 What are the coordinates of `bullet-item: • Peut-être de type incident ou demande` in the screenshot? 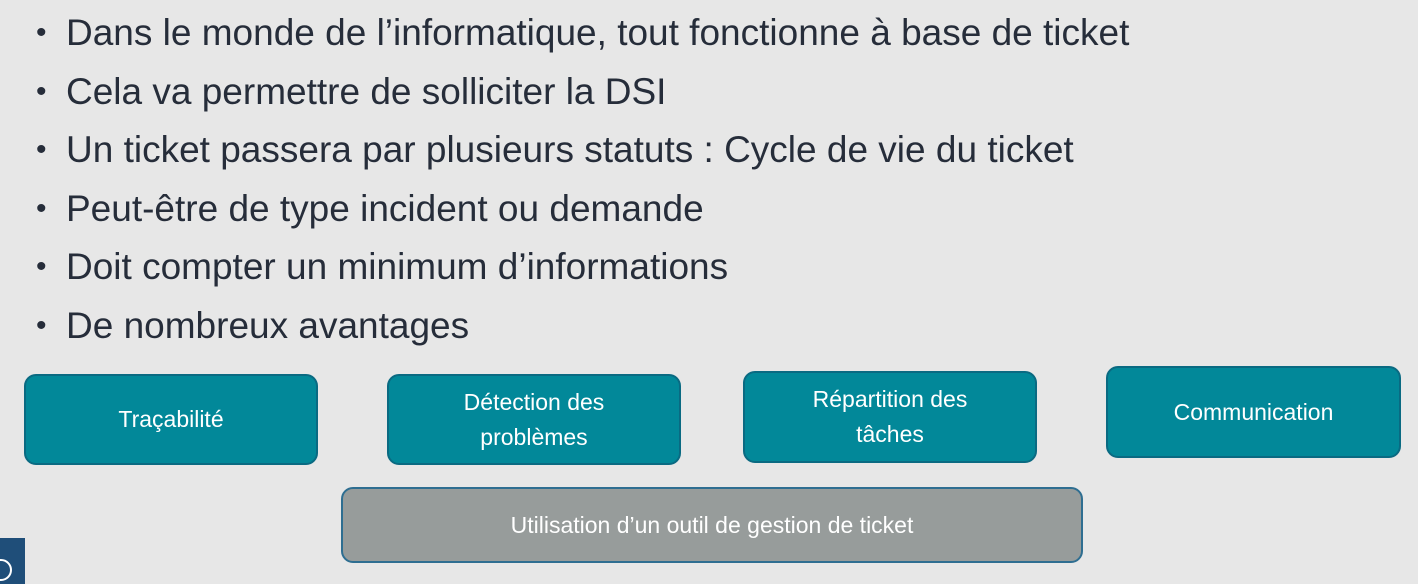 It's located at (579, 209).